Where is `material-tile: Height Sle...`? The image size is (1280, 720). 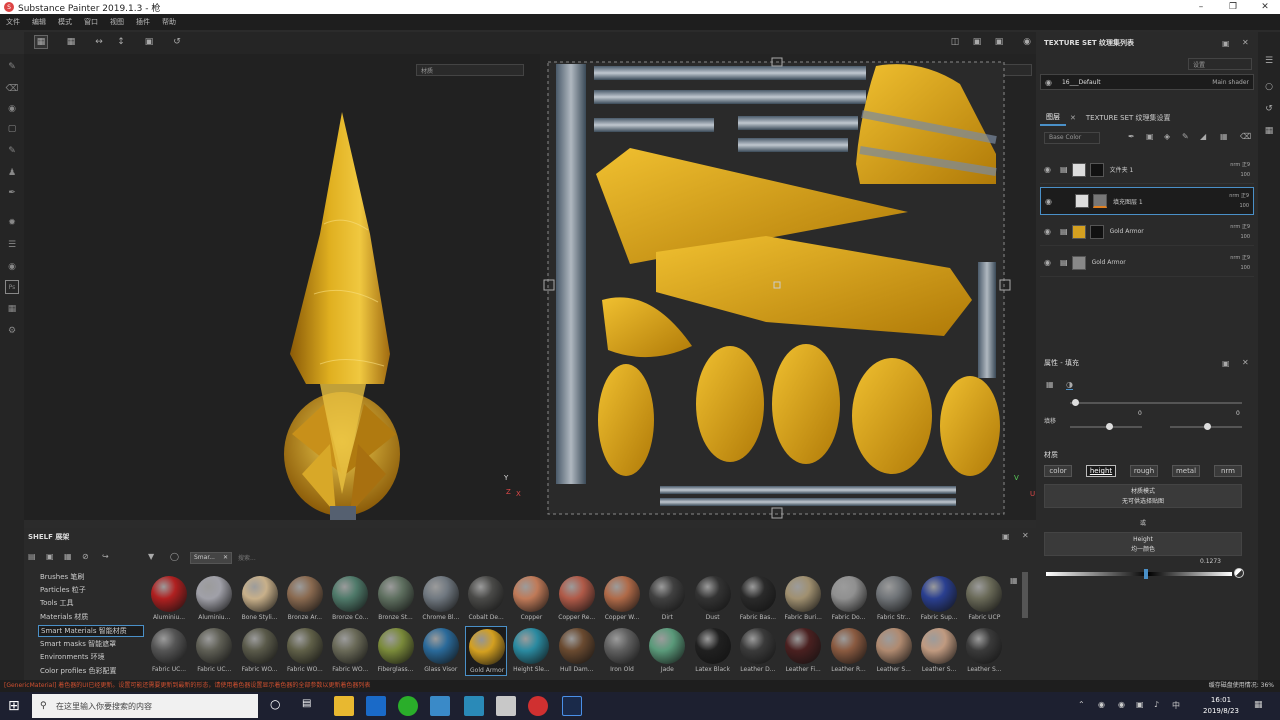
material-tile: Height Sle... is located at coordinates (531, 651).